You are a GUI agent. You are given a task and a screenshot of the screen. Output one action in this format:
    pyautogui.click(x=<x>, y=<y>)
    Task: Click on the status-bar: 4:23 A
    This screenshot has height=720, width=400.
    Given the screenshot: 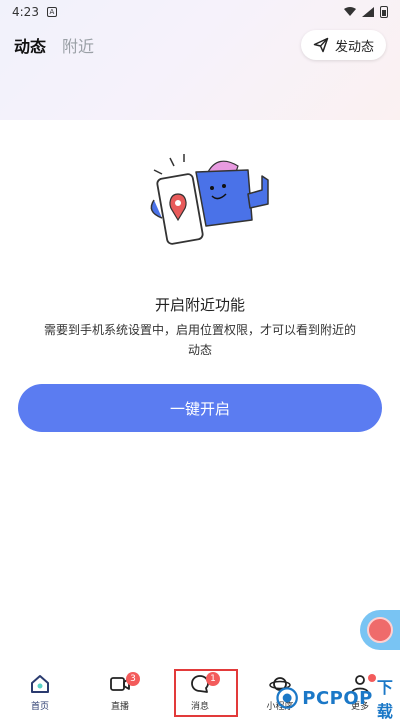 What is the action you would take?
    pyautogui.click(x=200, y=12)
    